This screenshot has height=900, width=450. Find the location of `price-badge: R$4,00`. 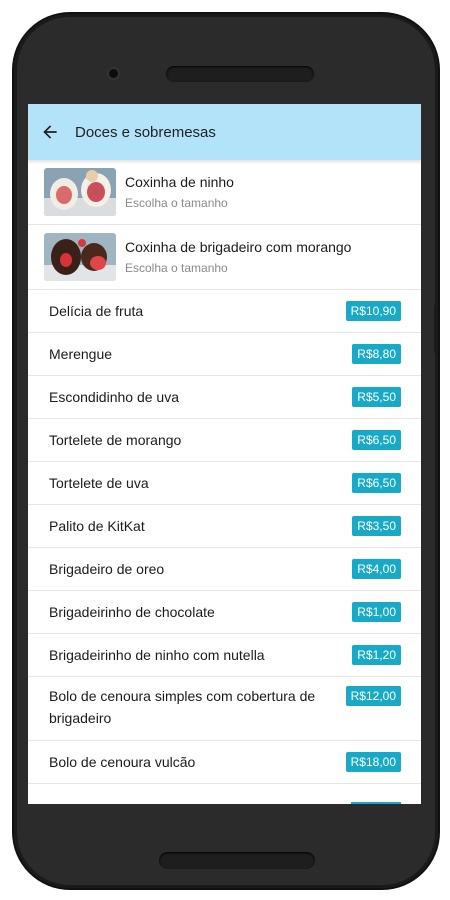

price-badge: R$4,00 is located at coordinates (376, 569).